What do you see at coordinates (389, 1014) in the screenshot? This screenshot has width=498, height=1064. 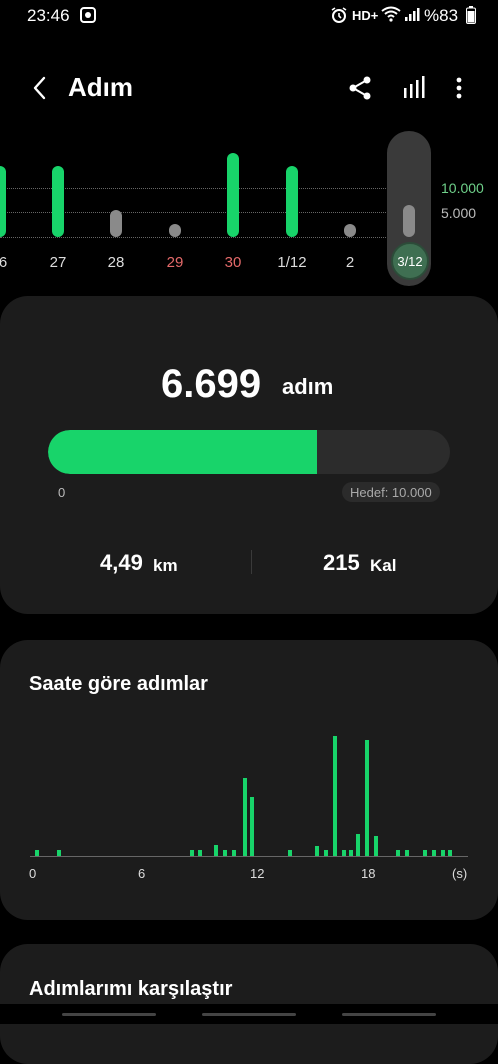 I see `nav-back-button` at bounding box center [389, 1014].